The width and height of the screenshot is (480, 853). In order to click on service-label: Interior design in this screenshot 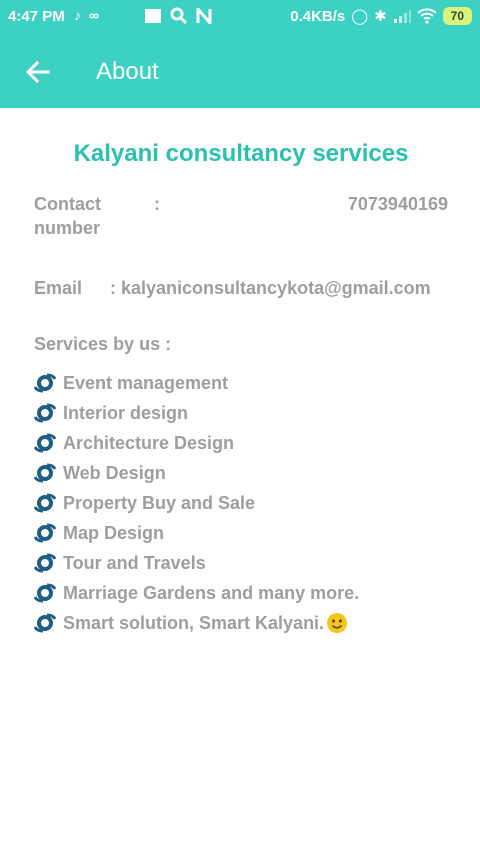, I will do `click(126, 412)`.